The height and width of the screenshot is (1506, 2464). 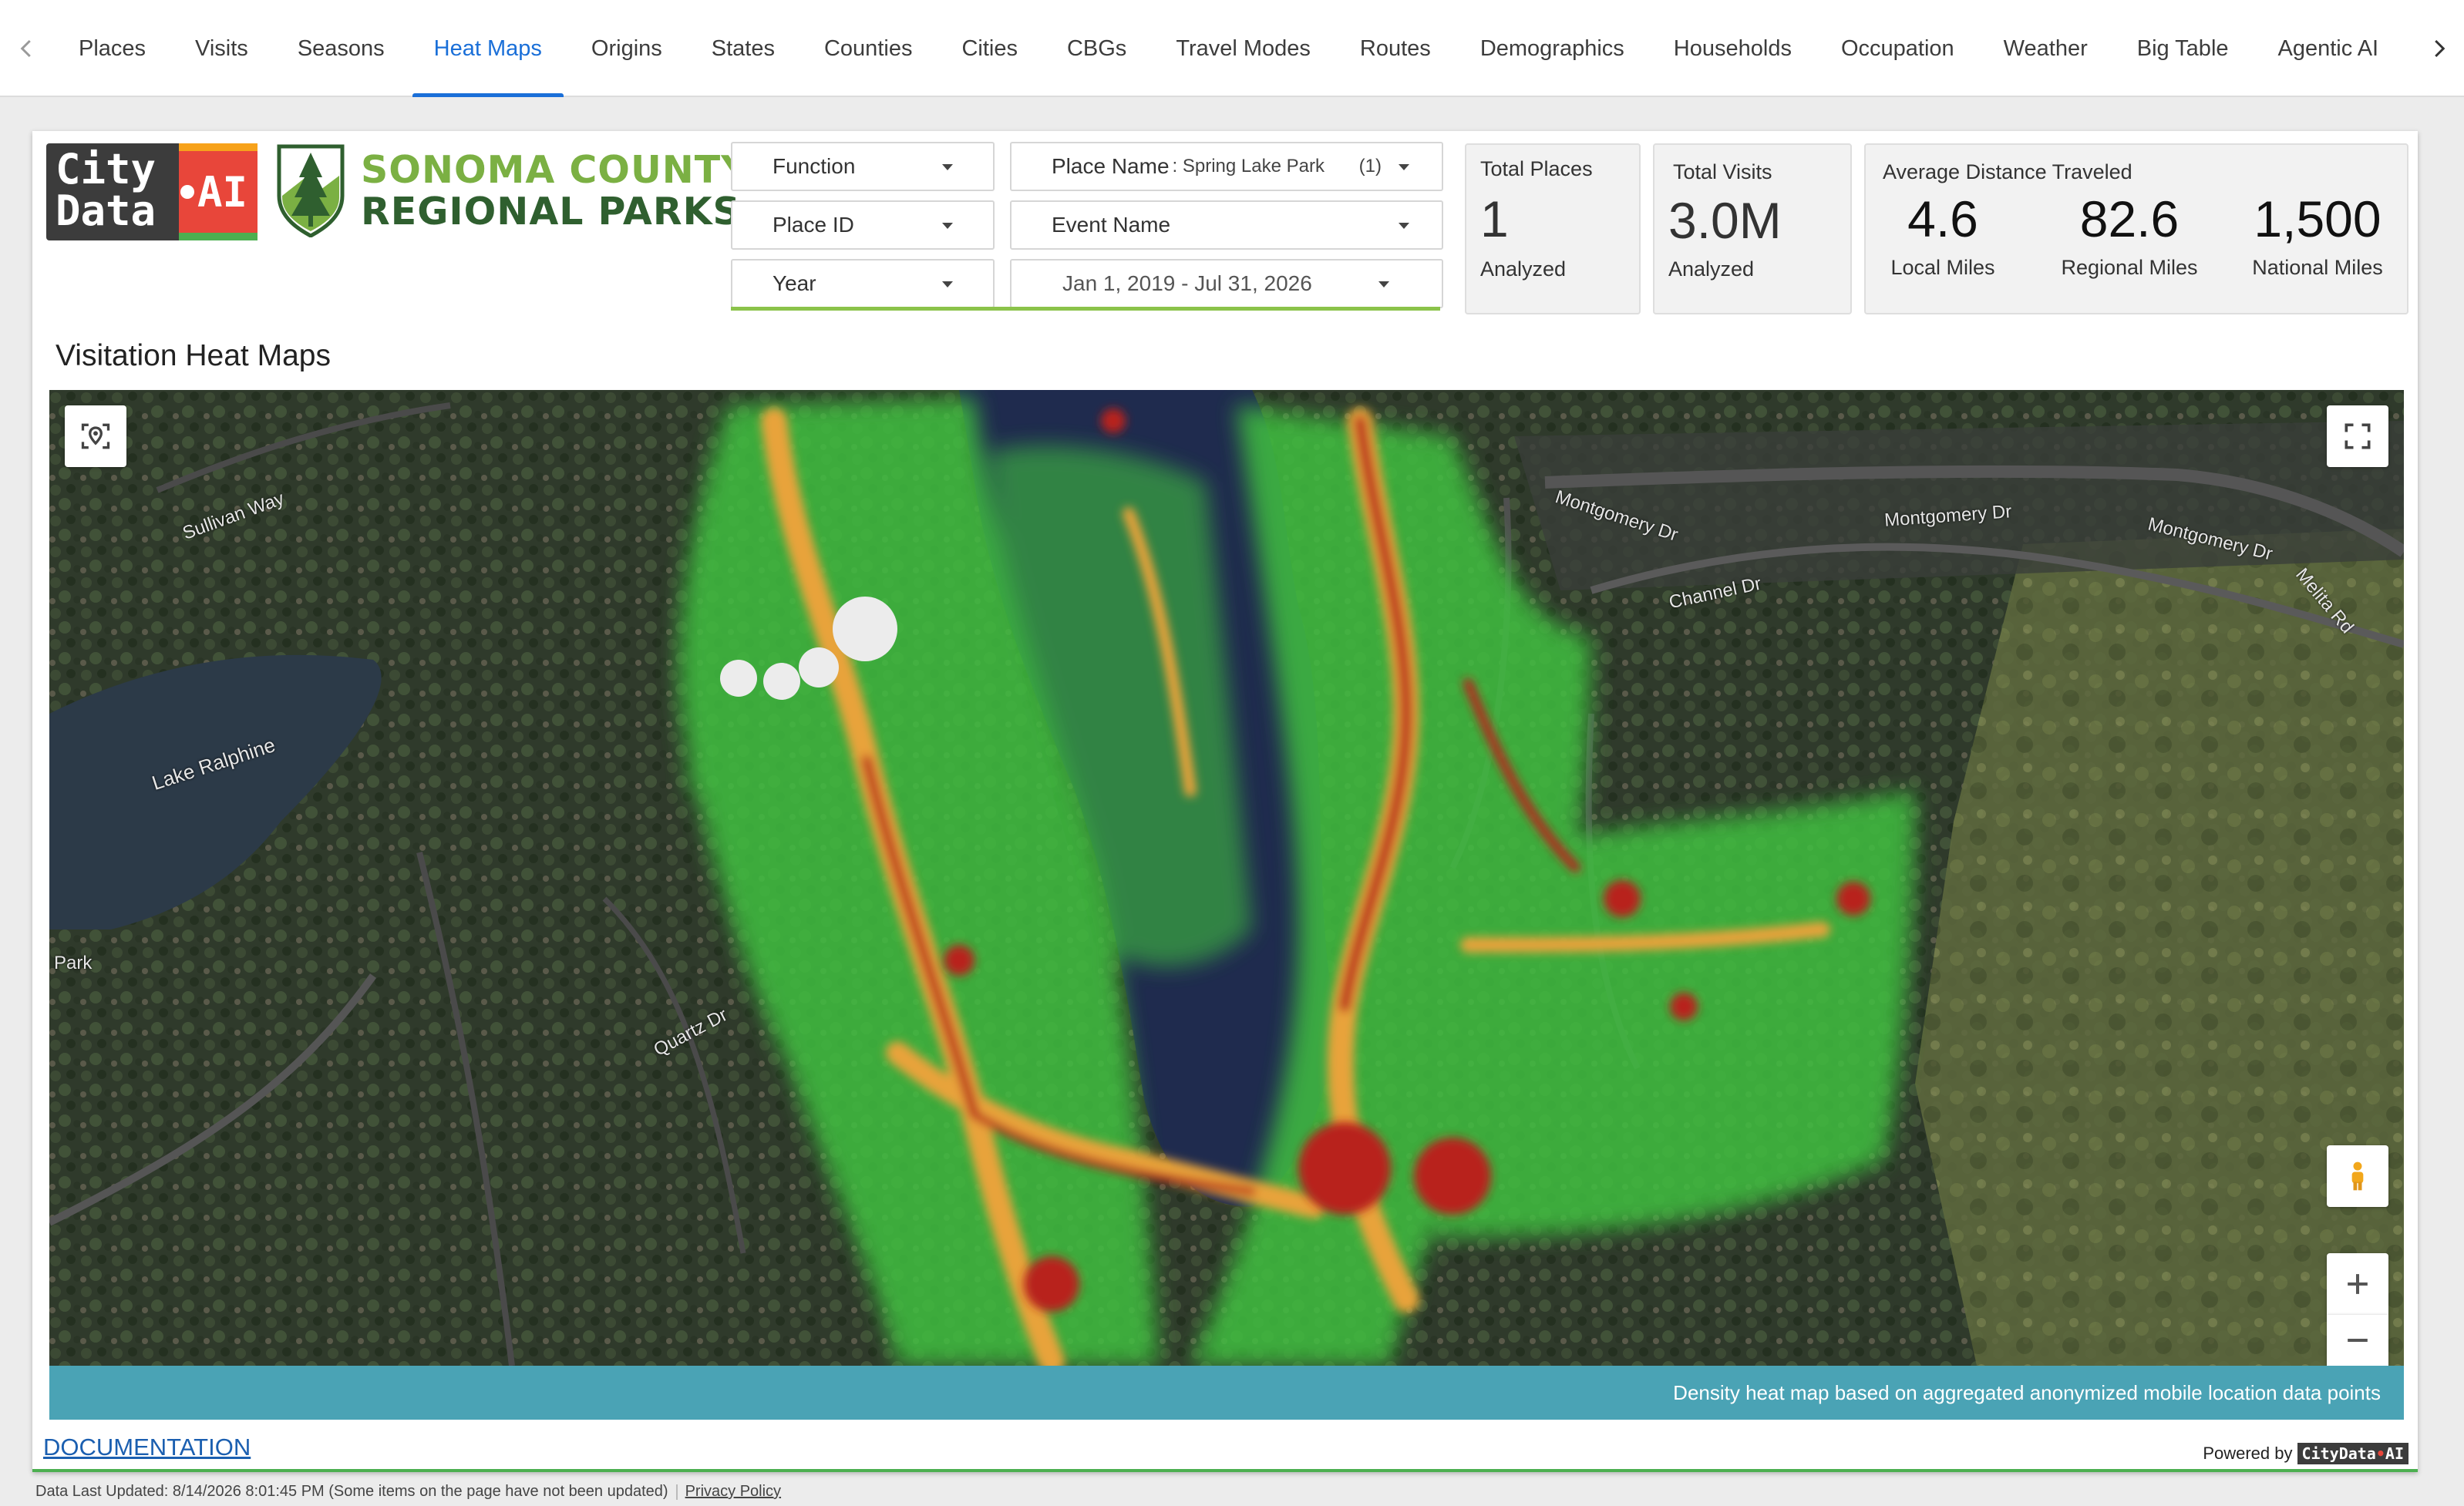 I want to click on total-visits-label: Total Visits, so click(x=1722, y=171).